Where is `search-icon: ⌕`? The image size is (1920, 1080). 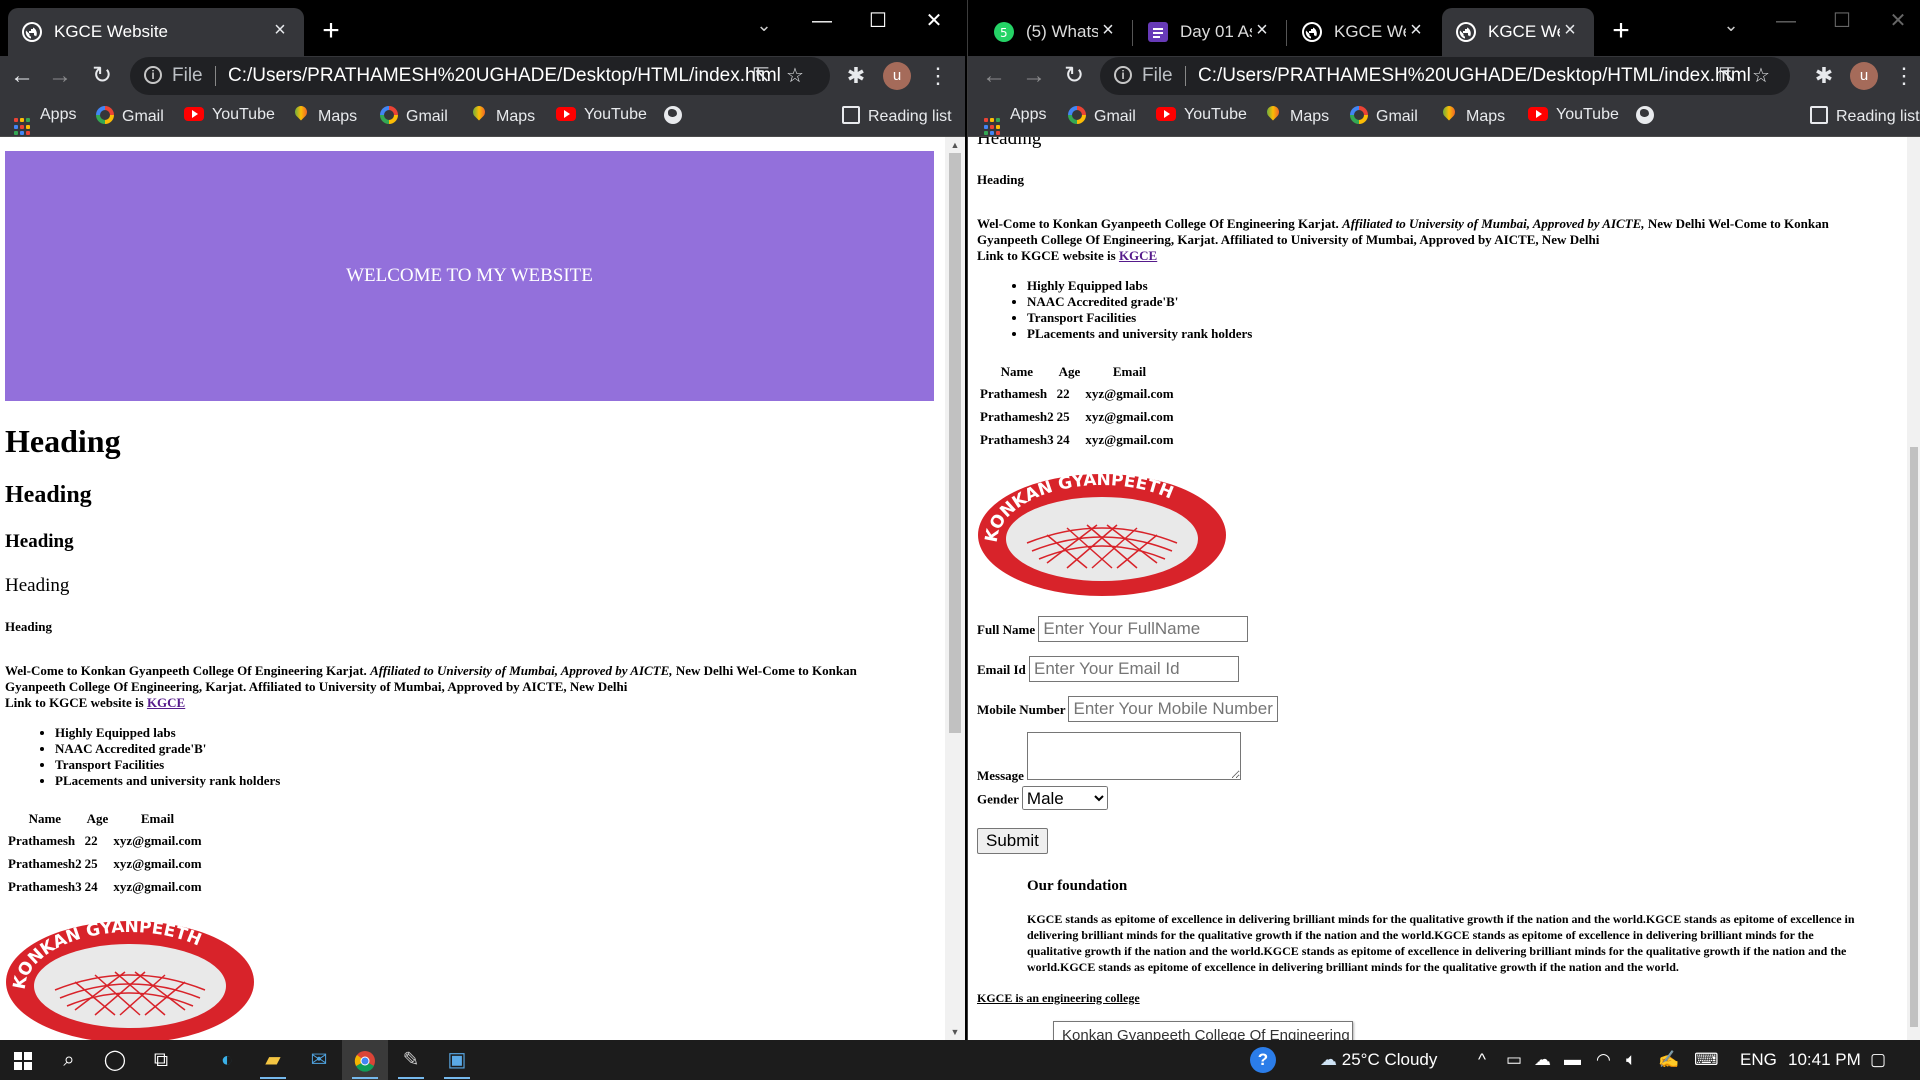 search-icon: ⌕ is located at coordinates (69, 1060).